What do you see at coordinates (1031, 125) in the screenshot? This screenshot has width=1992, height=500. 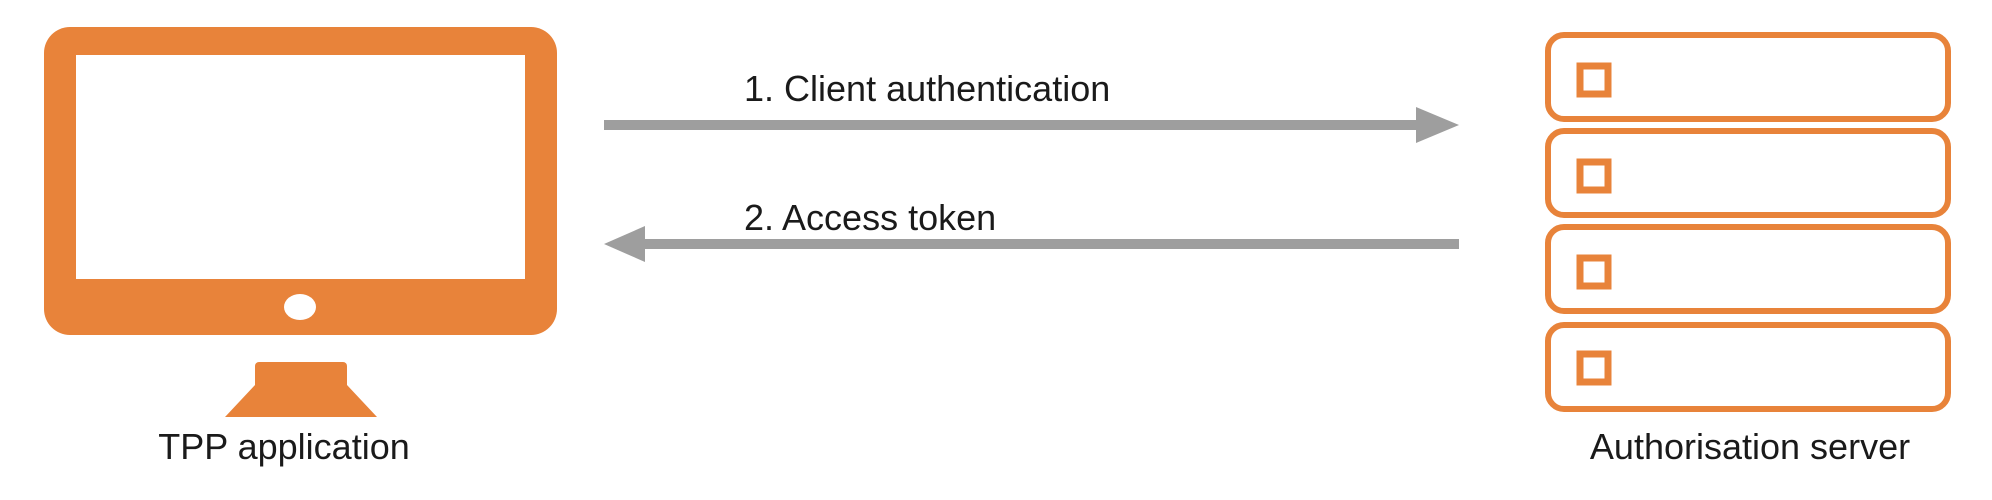 I see `client-auth-arrow` at bounding box center [1031, 125].